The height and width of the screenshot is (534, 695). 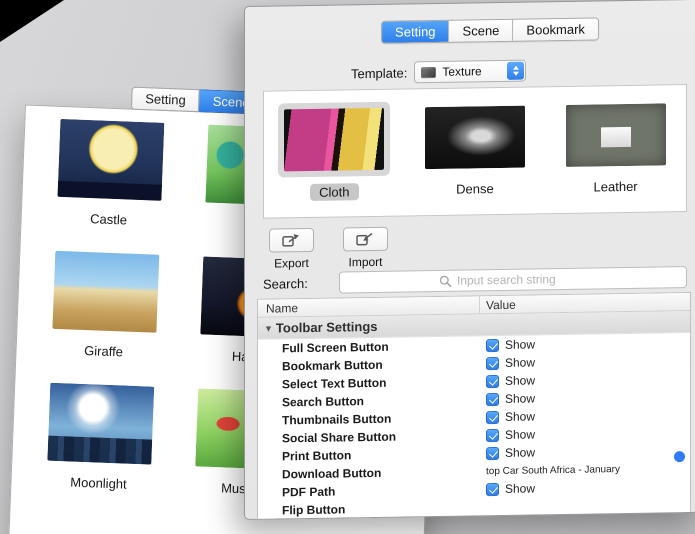 I want to click on texture-icon, so click(x=429, y=72).